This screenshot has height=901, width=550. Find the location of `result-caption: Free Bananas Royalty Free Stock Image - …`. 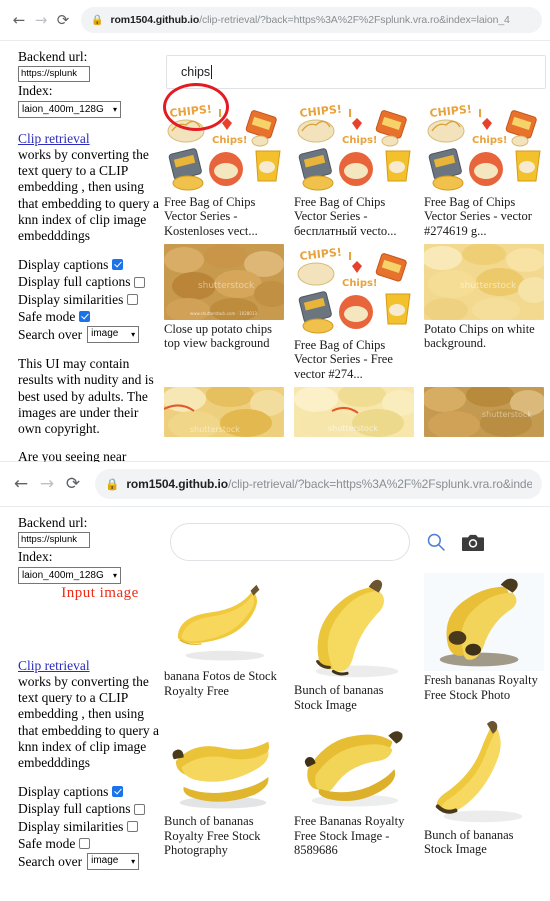

result-caption: Free Bananas Royalty Free Stock Image - … is located at coordinates (349, 836).